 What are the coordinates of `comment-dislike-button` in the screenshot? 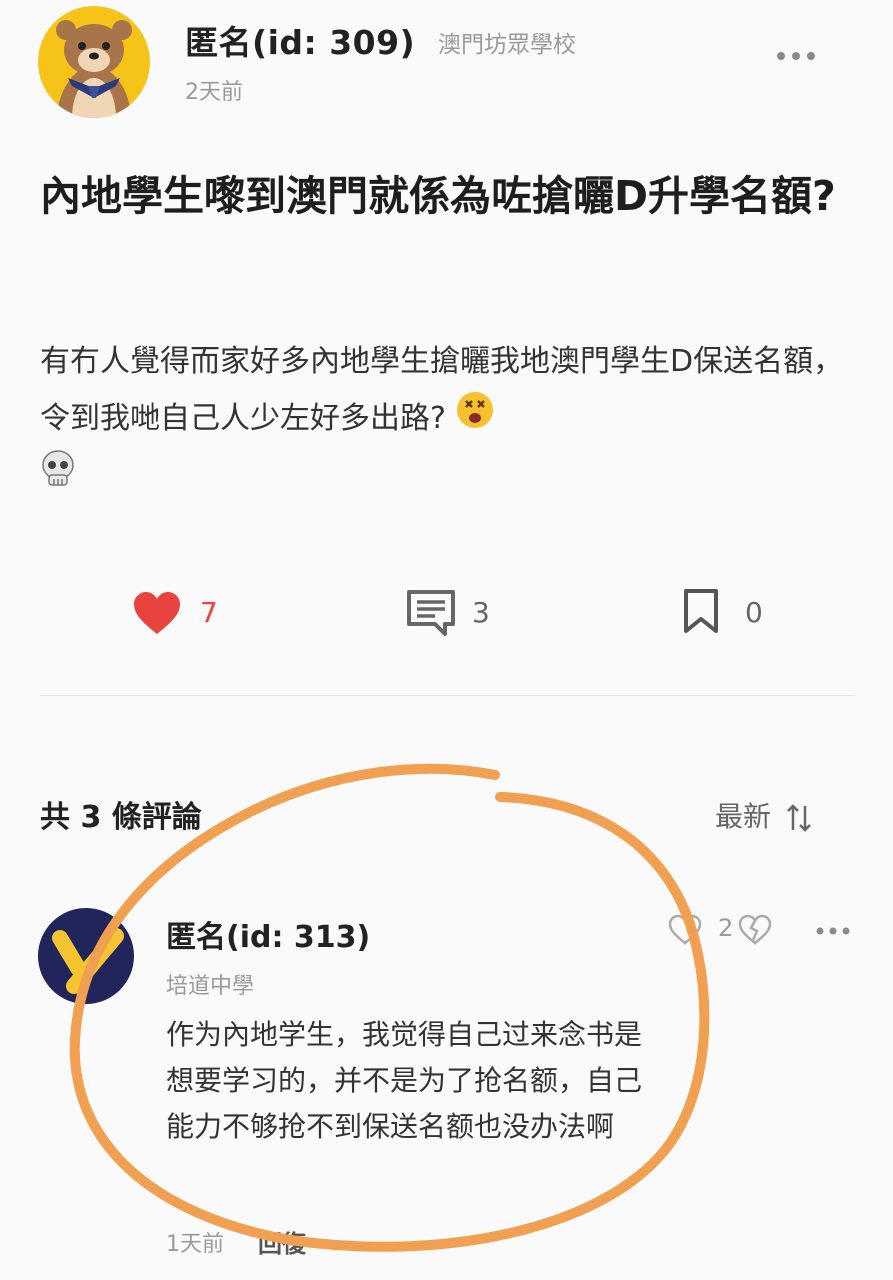 It's located at (755, 932).